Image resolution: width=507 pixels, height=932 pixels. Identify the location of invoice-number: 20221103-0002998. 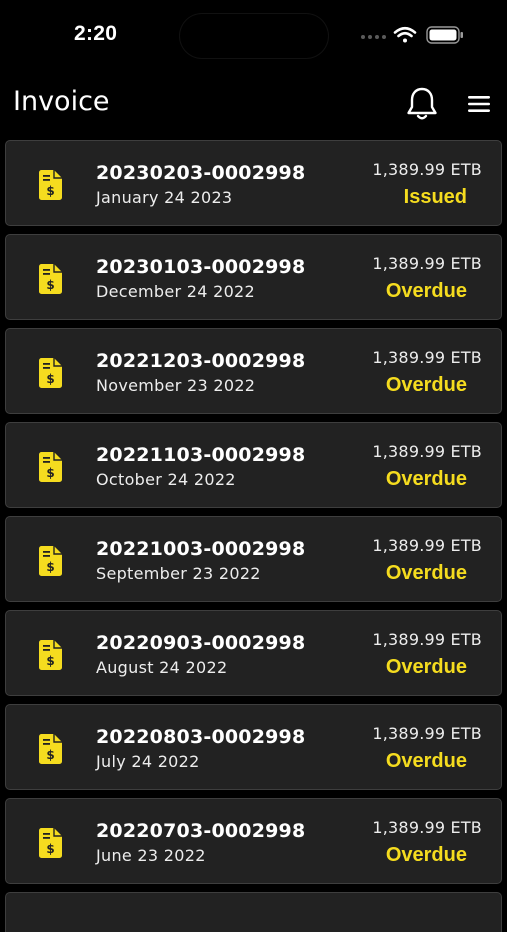
(201, 455).